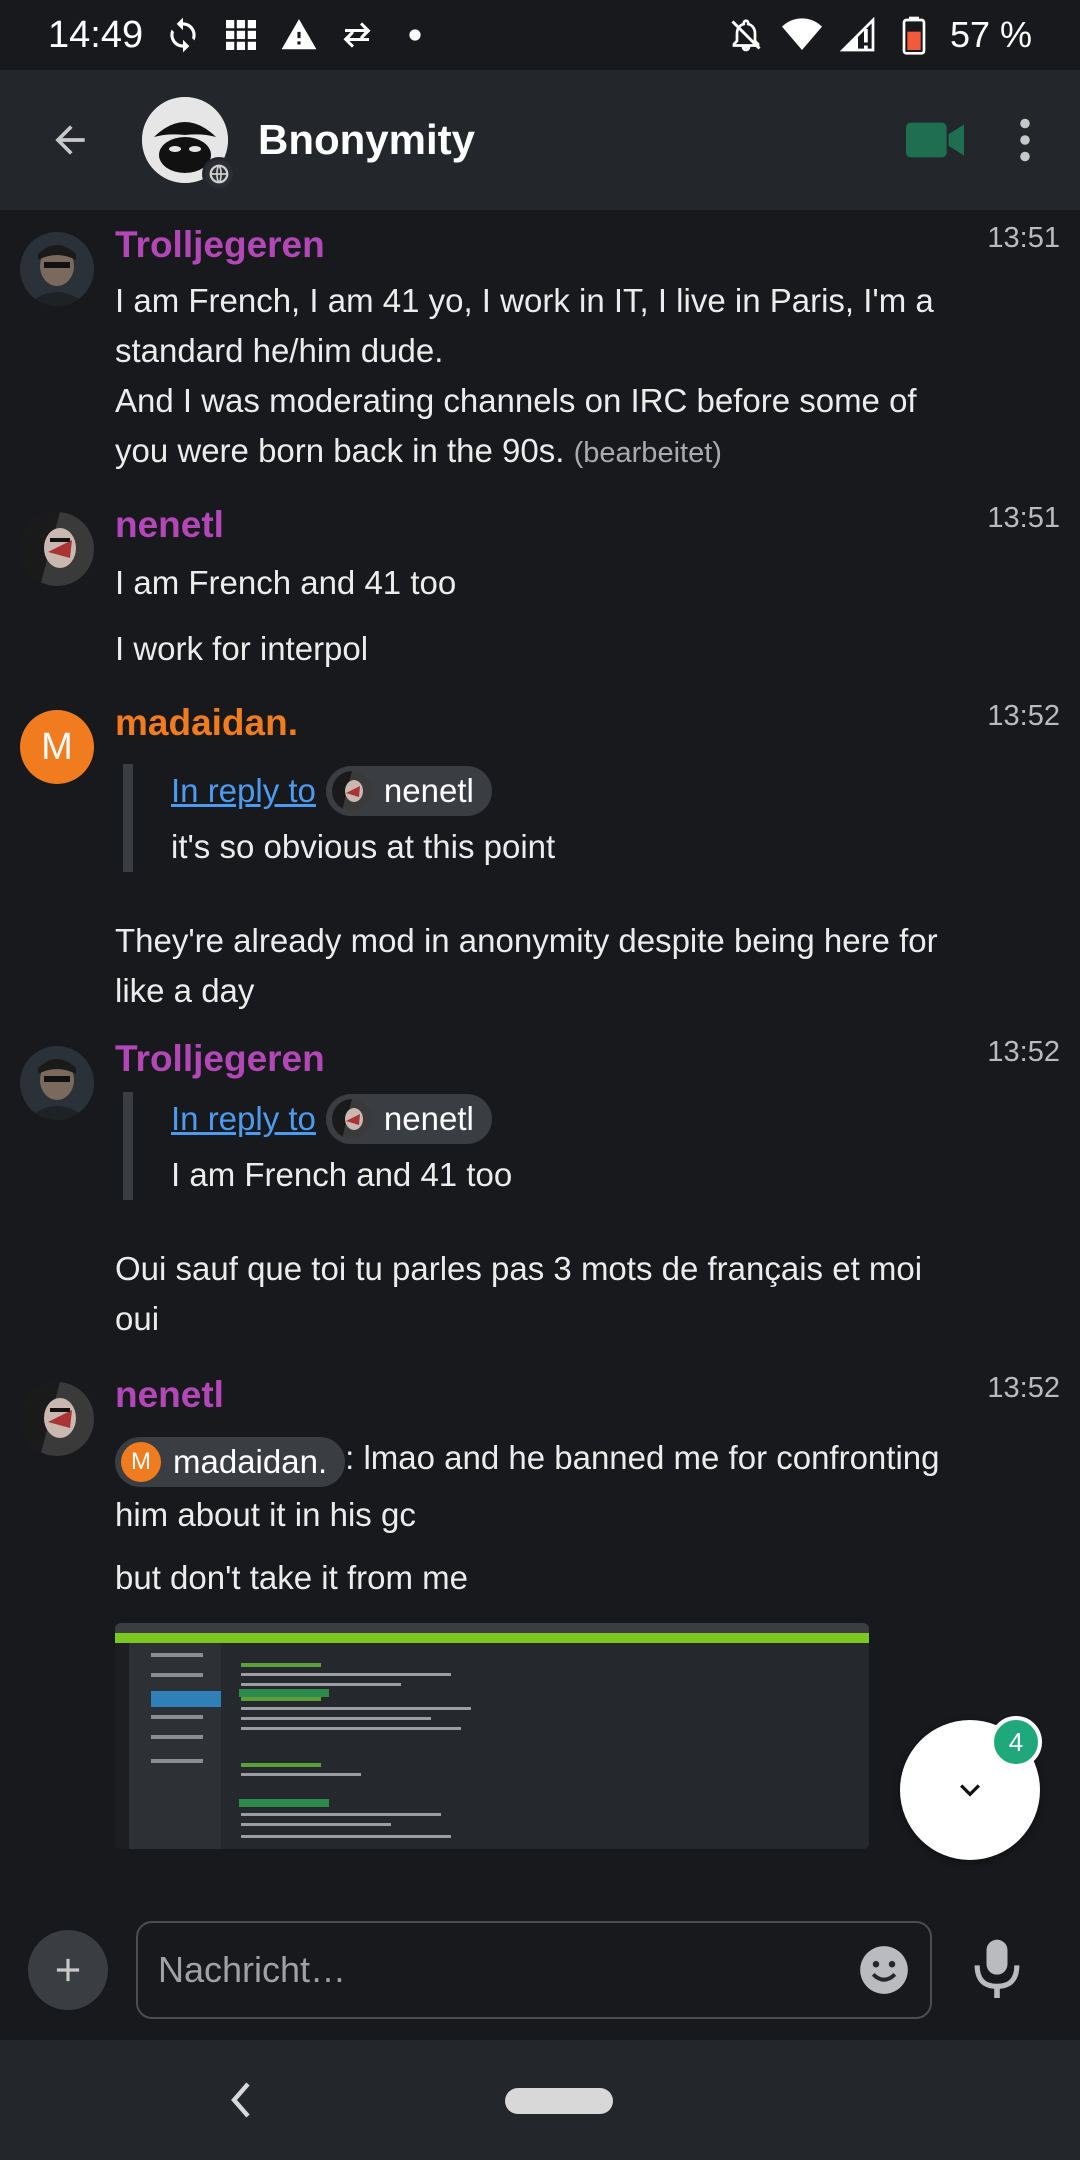 The width and height of the screenshot is (1080, 2160). I want to click on microphone-icon, so click(997, 1968).